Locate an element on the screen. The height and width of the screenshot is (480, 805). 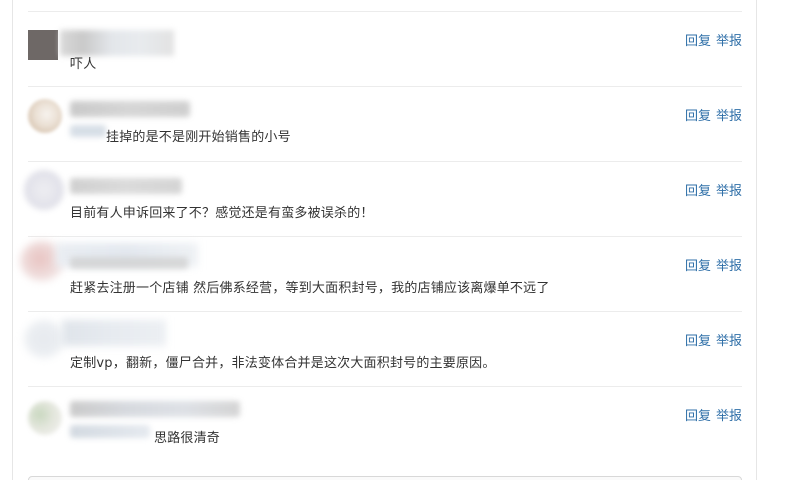
comment-item: 思路很清奇 回复 举报 is located at coordinates (385, 423).